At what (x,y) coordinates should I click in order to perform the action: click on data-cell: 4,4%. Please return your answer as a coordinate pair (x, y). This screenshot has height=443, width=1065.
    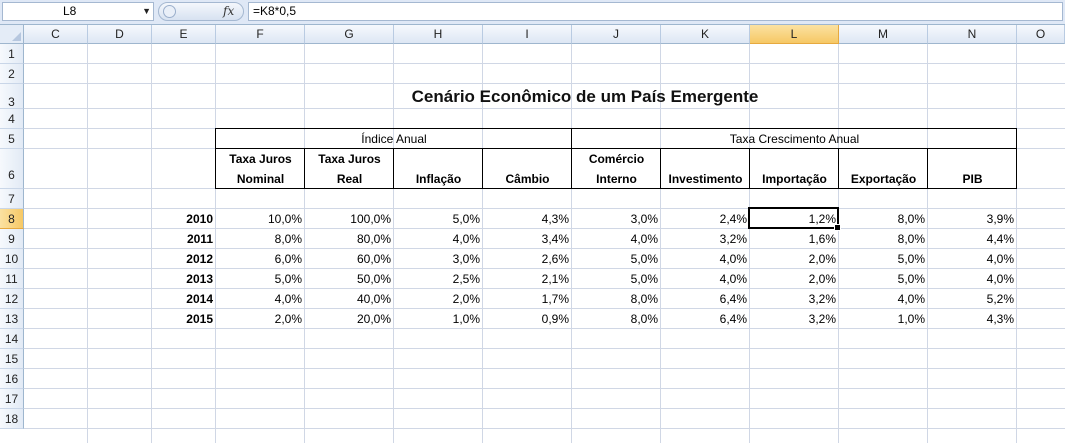
    Looking at the image, I should click on (972, 239).